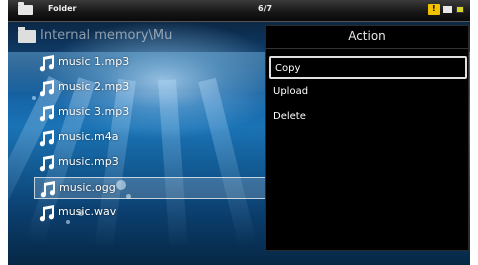 This screenshot has width=478, height=265. I want to click on upload-menu-item: Upload, so click(368, 92).